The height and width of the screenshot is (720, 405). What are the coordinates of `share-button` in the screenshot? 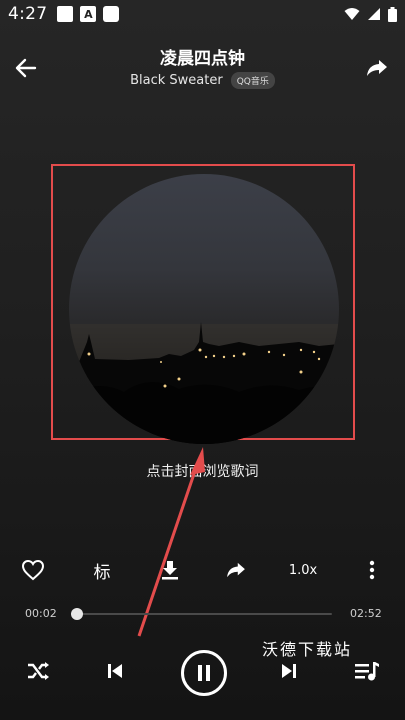 It's located at (377, 68).